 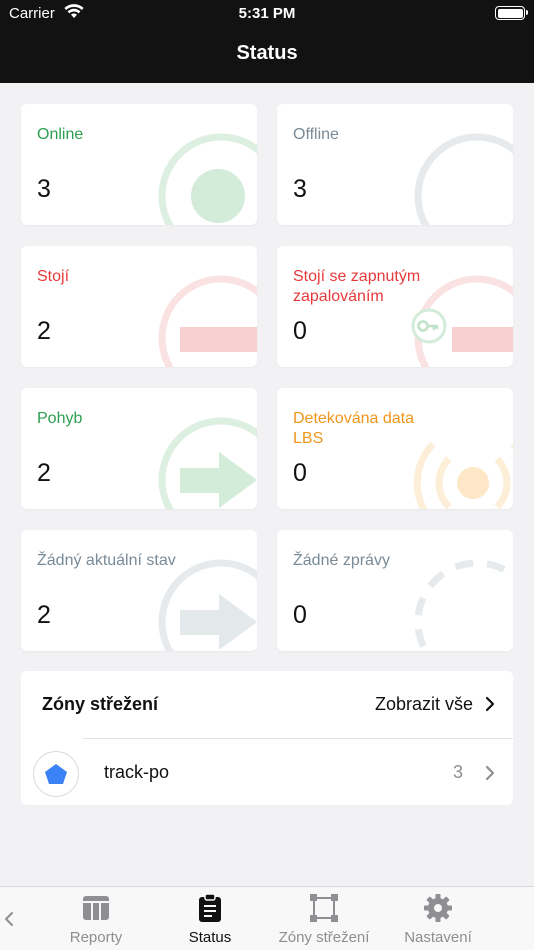 I want to click on status-card-no-state: Žádný aktuální stav 2, so click(x=139, y=590).